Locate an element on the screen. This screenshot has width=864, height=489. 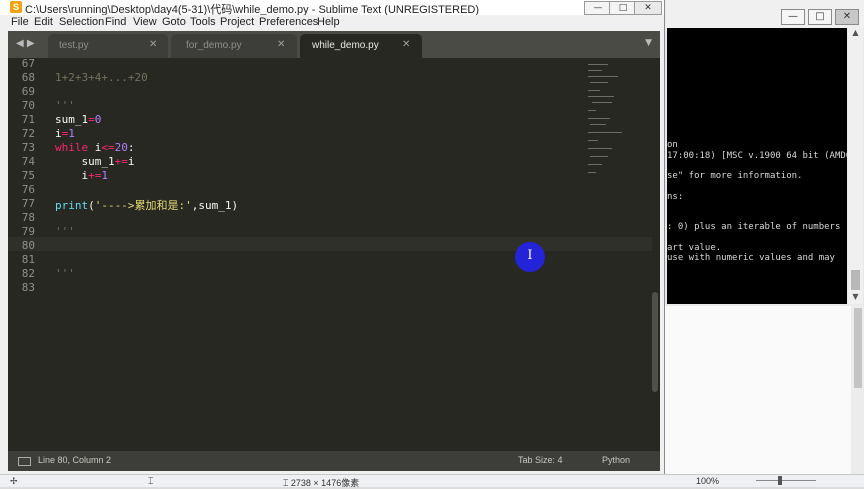
menu-view: View is located at coordinates (145, 22).